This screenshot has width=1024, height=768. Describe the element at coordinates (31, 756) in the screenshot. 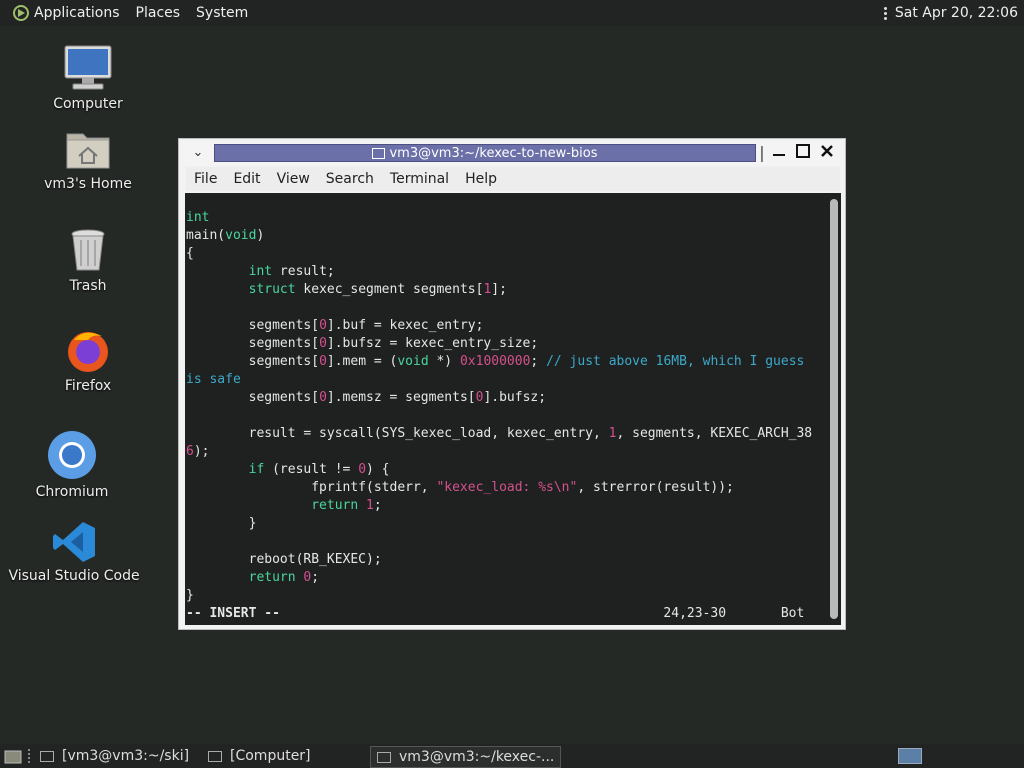

I see `taskbar-handle` at that location.